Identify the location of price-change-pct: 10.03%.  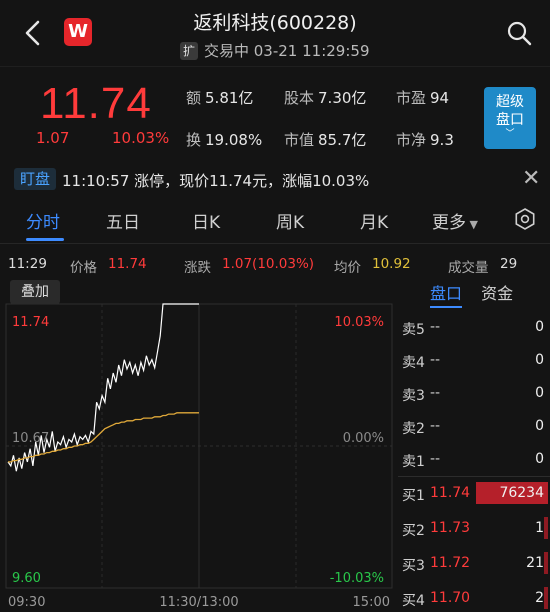
(141, 138).